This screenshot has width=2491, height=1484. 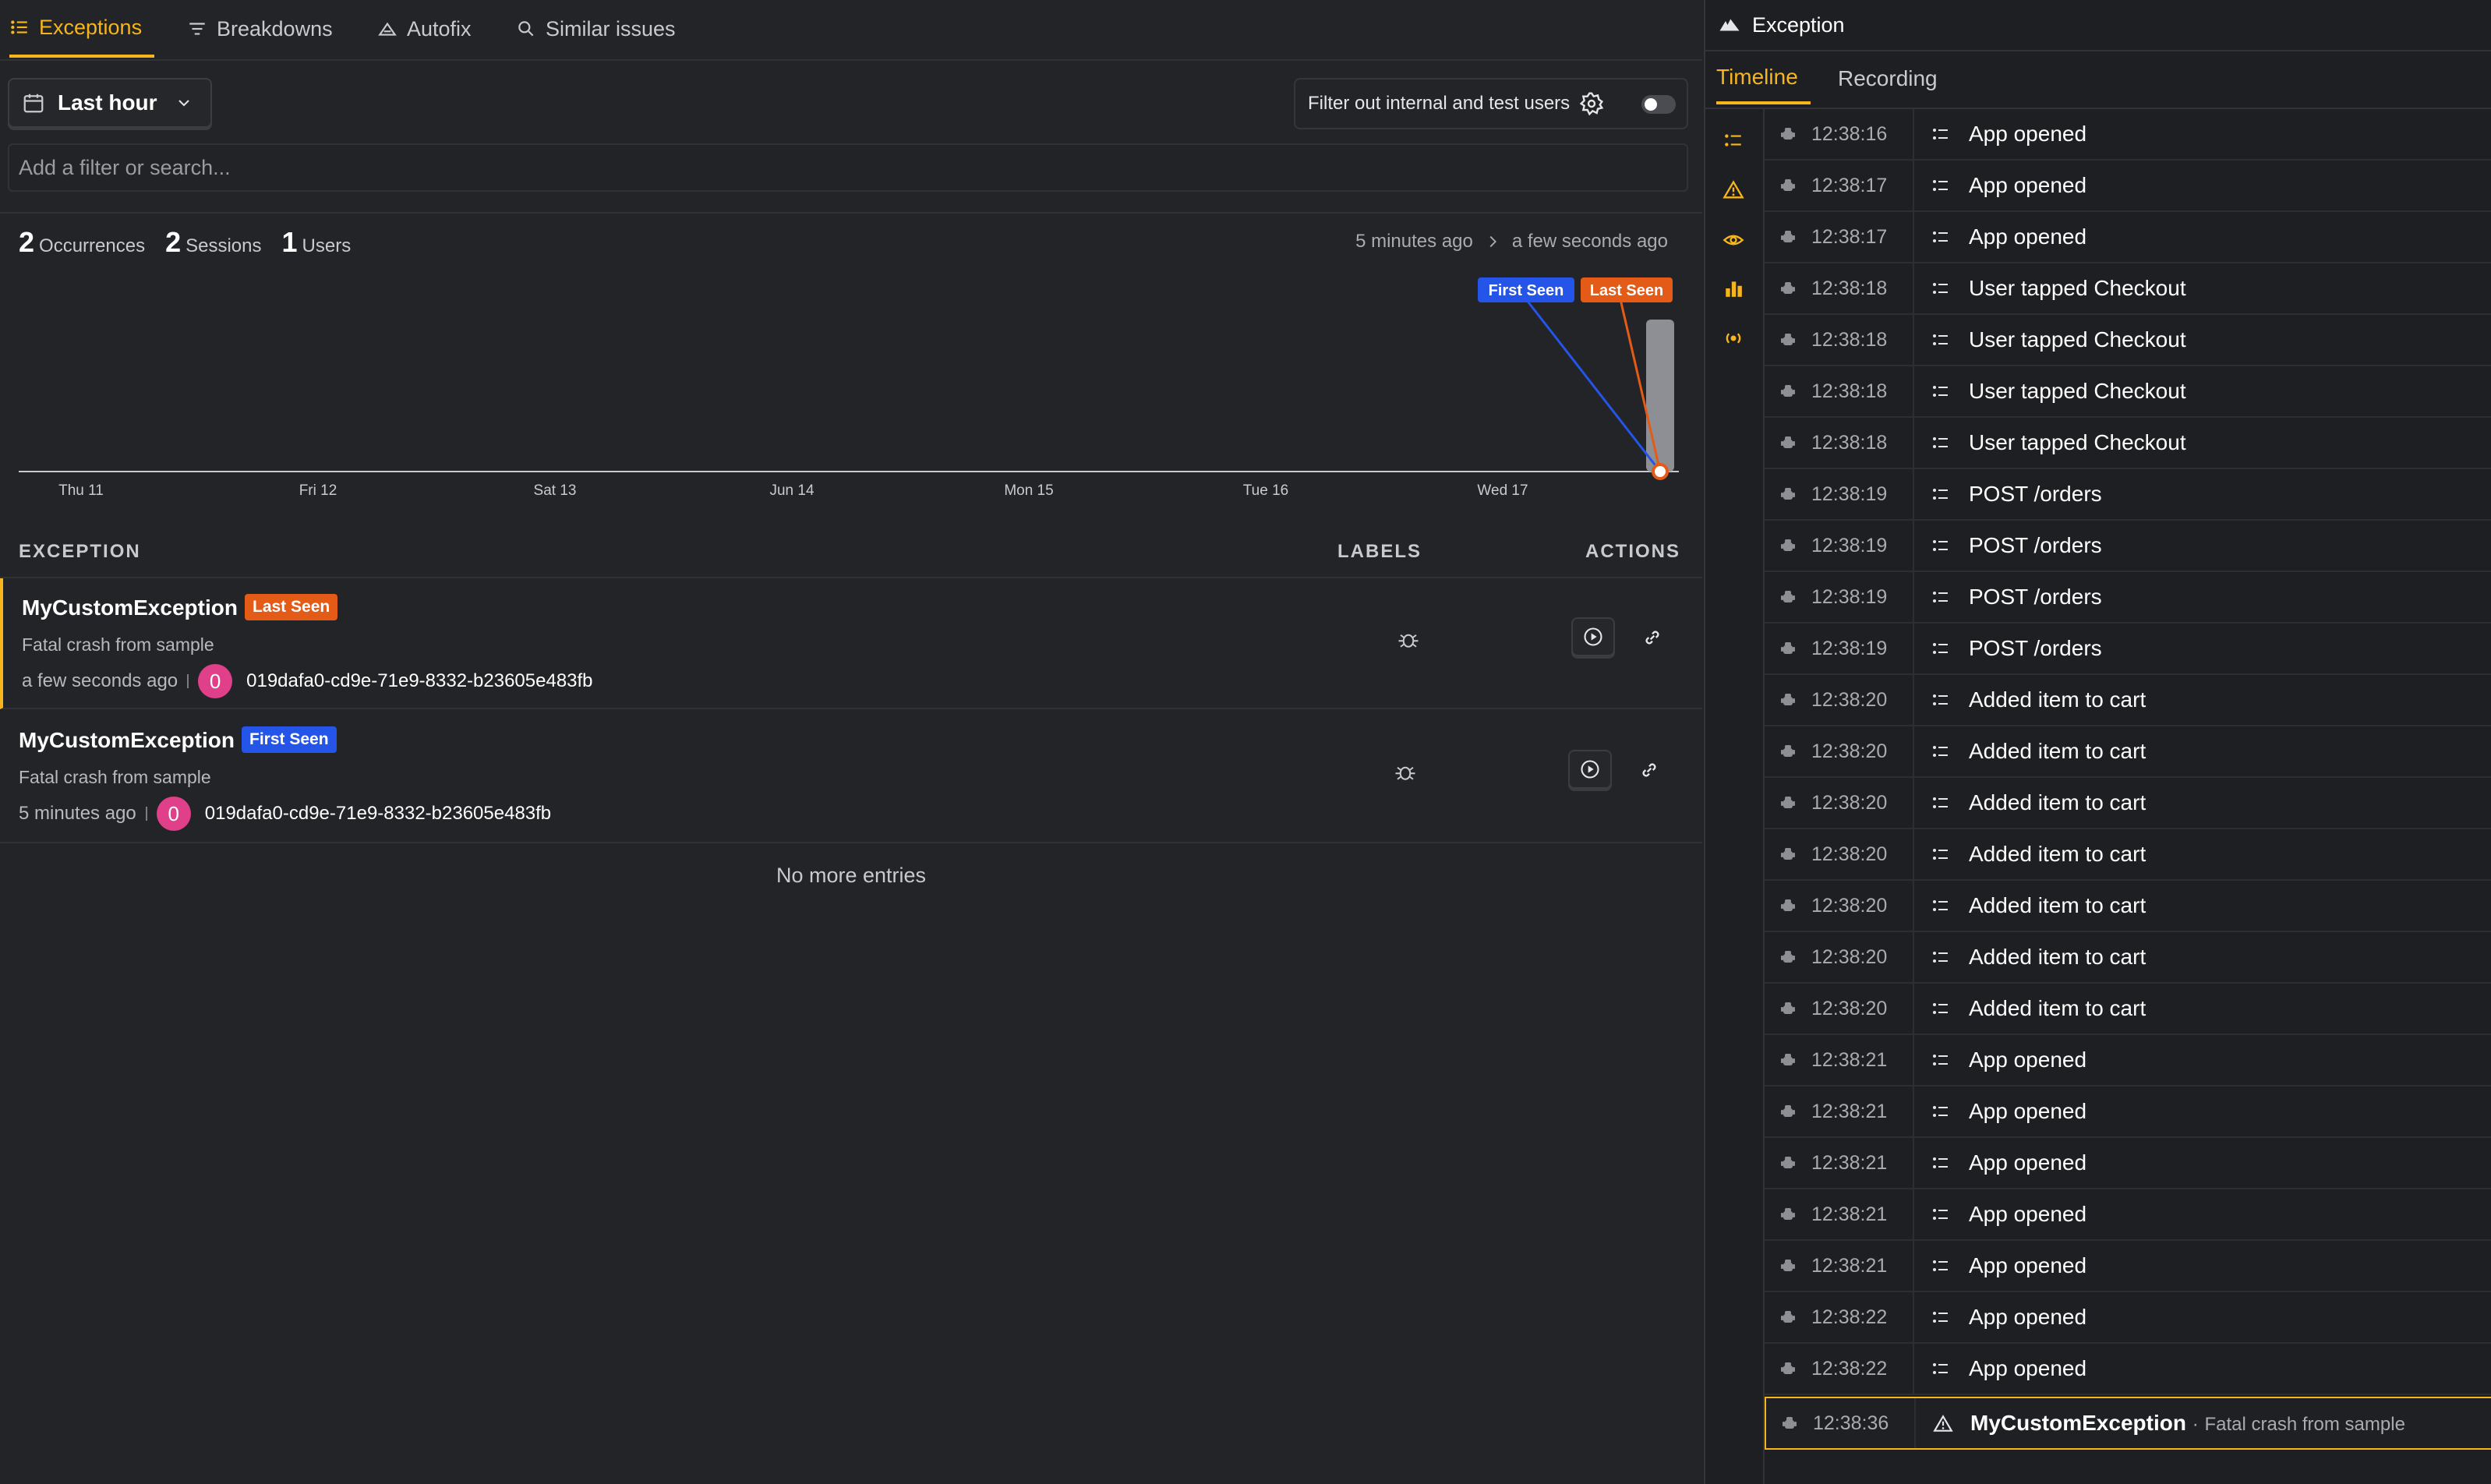 I want to click on date-range-label: Last hour, so click(x=107, y=102).